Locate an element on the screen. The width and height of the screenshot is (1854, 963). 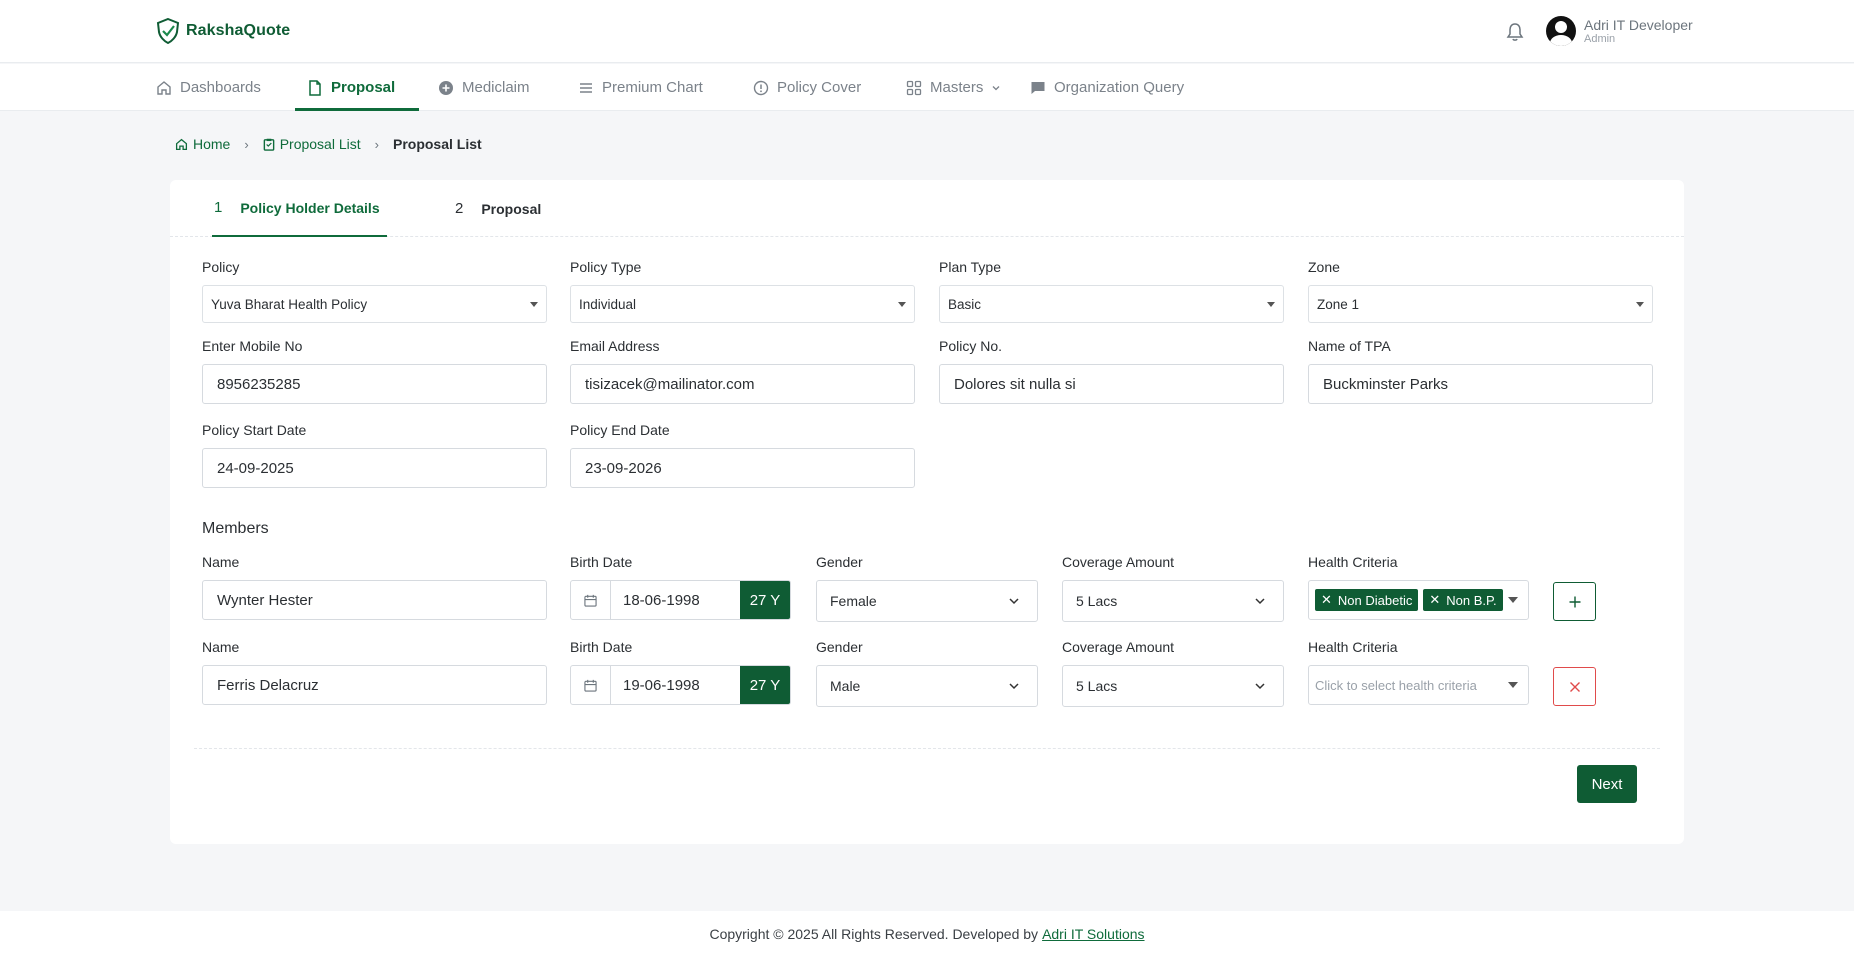
zone-select: Zone 1 is located at coordinates (1480, 304).